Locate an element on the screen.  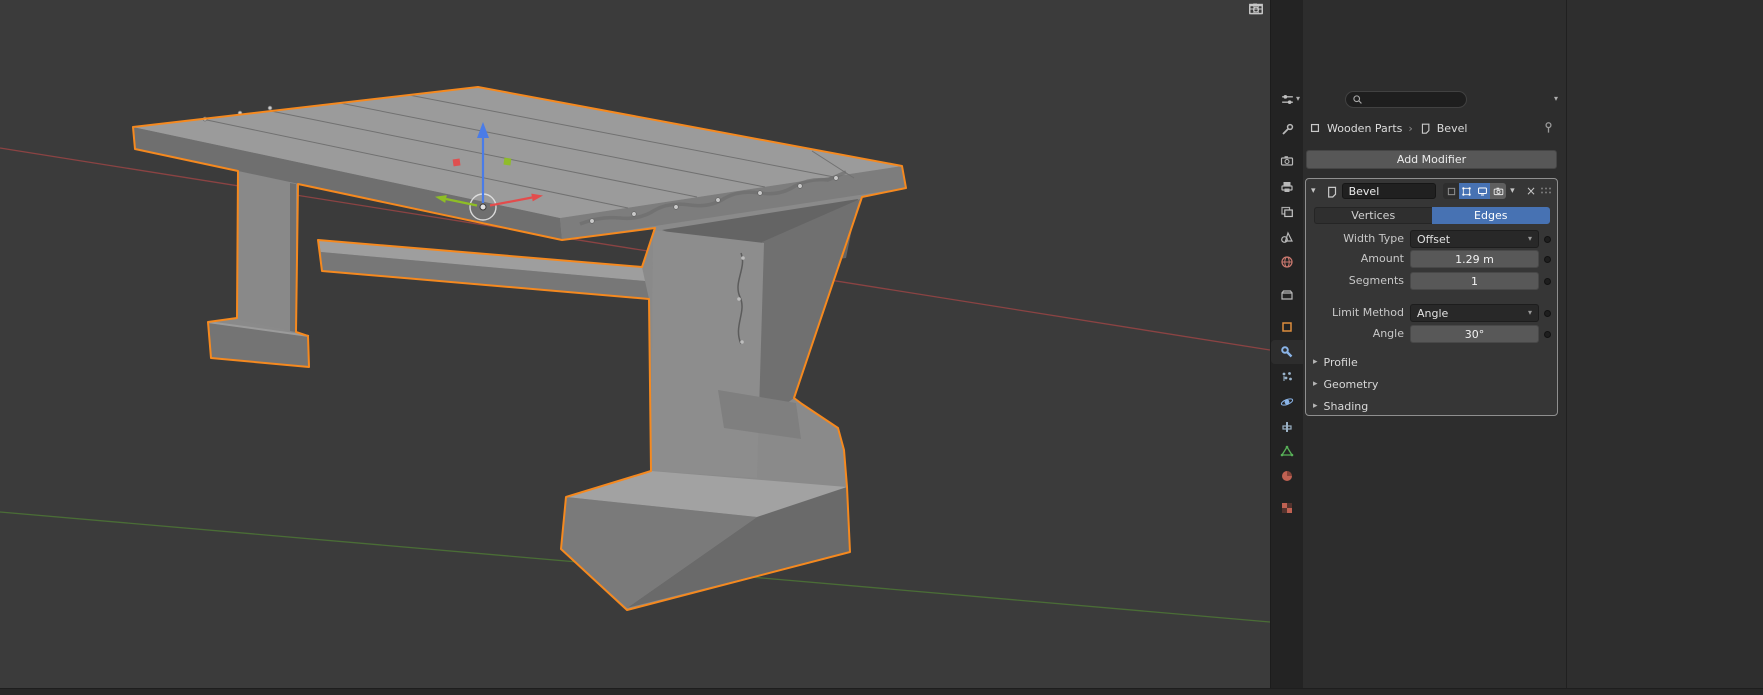
display-toggles is located at coordinates (1475, 191).